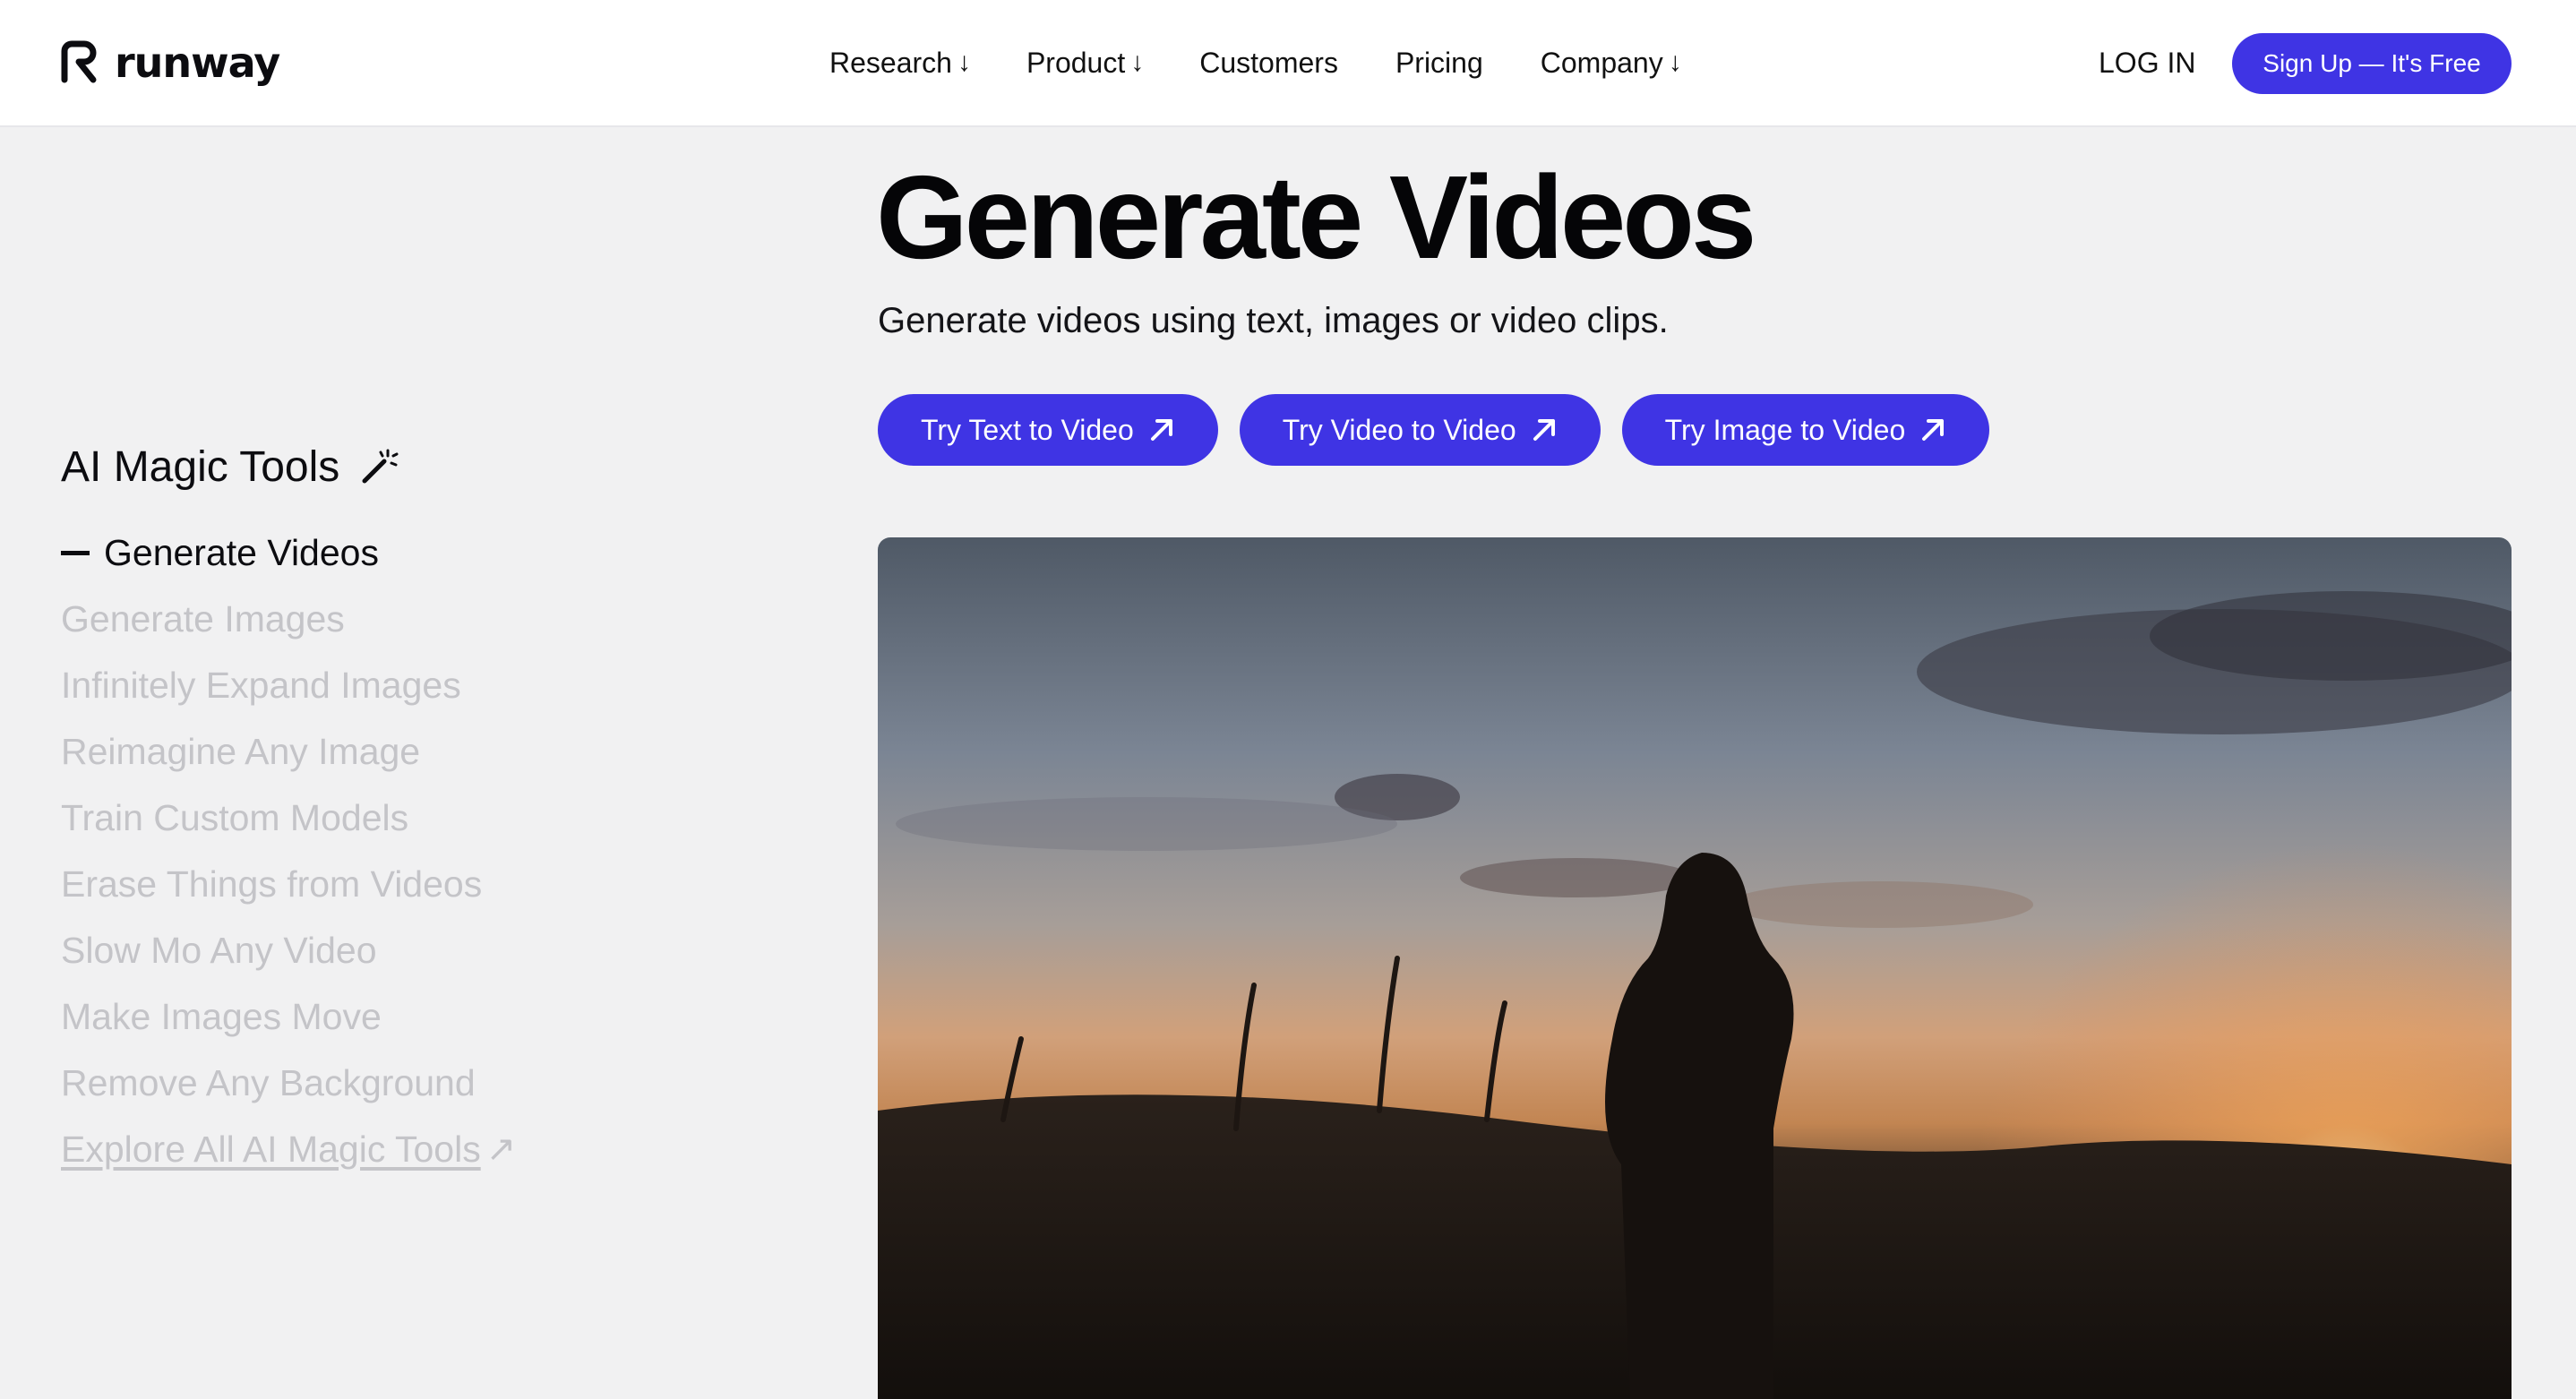 The height and width of the screenshot is (1399, 2576). I want to click on nav-customers-label: Customers, so click(1268, 62).